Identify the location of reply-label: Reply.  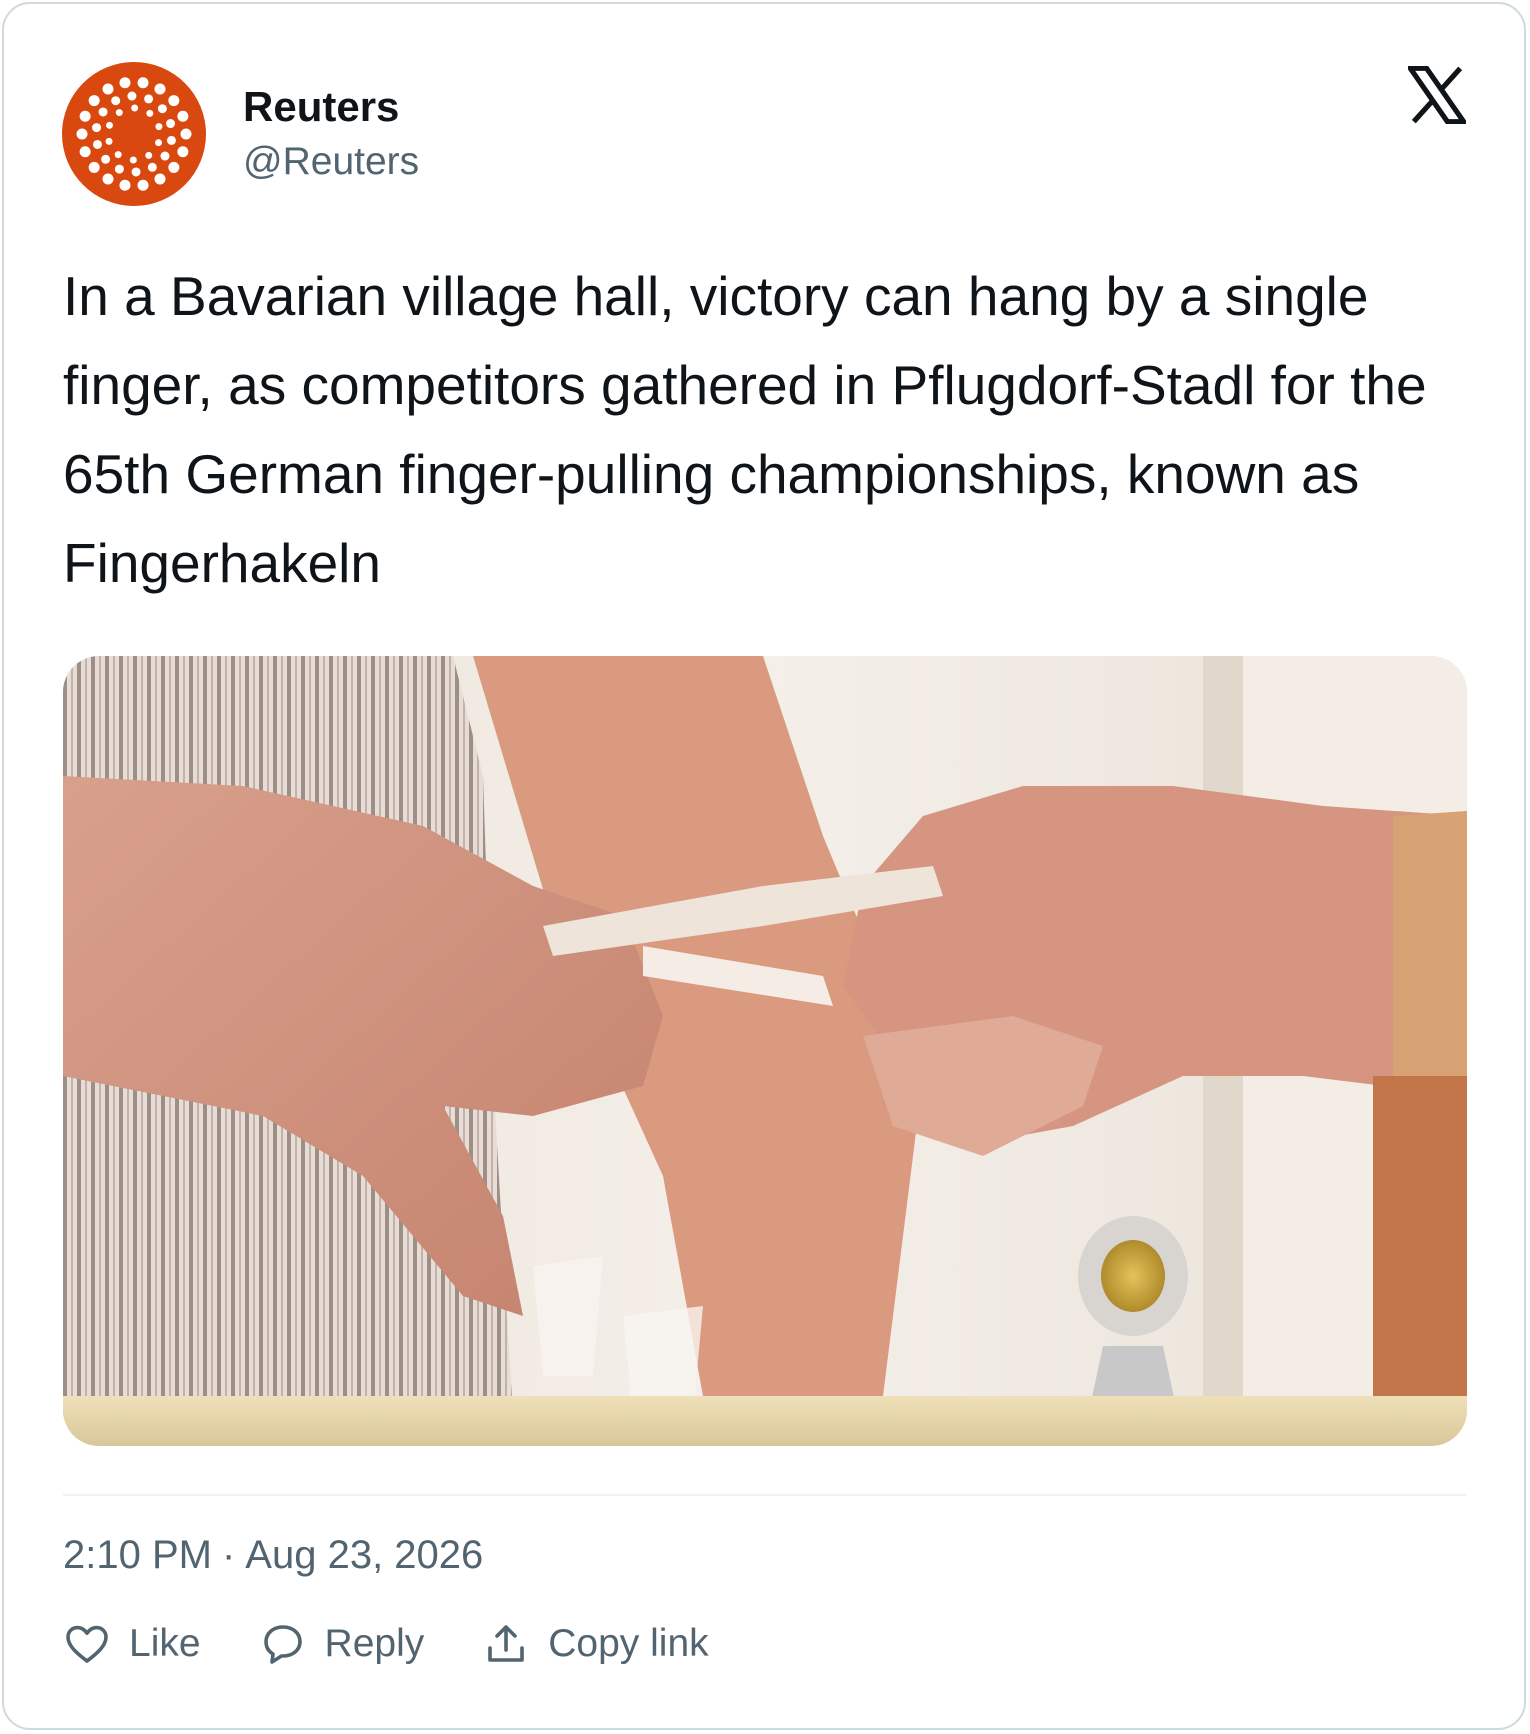
(374, 1643).